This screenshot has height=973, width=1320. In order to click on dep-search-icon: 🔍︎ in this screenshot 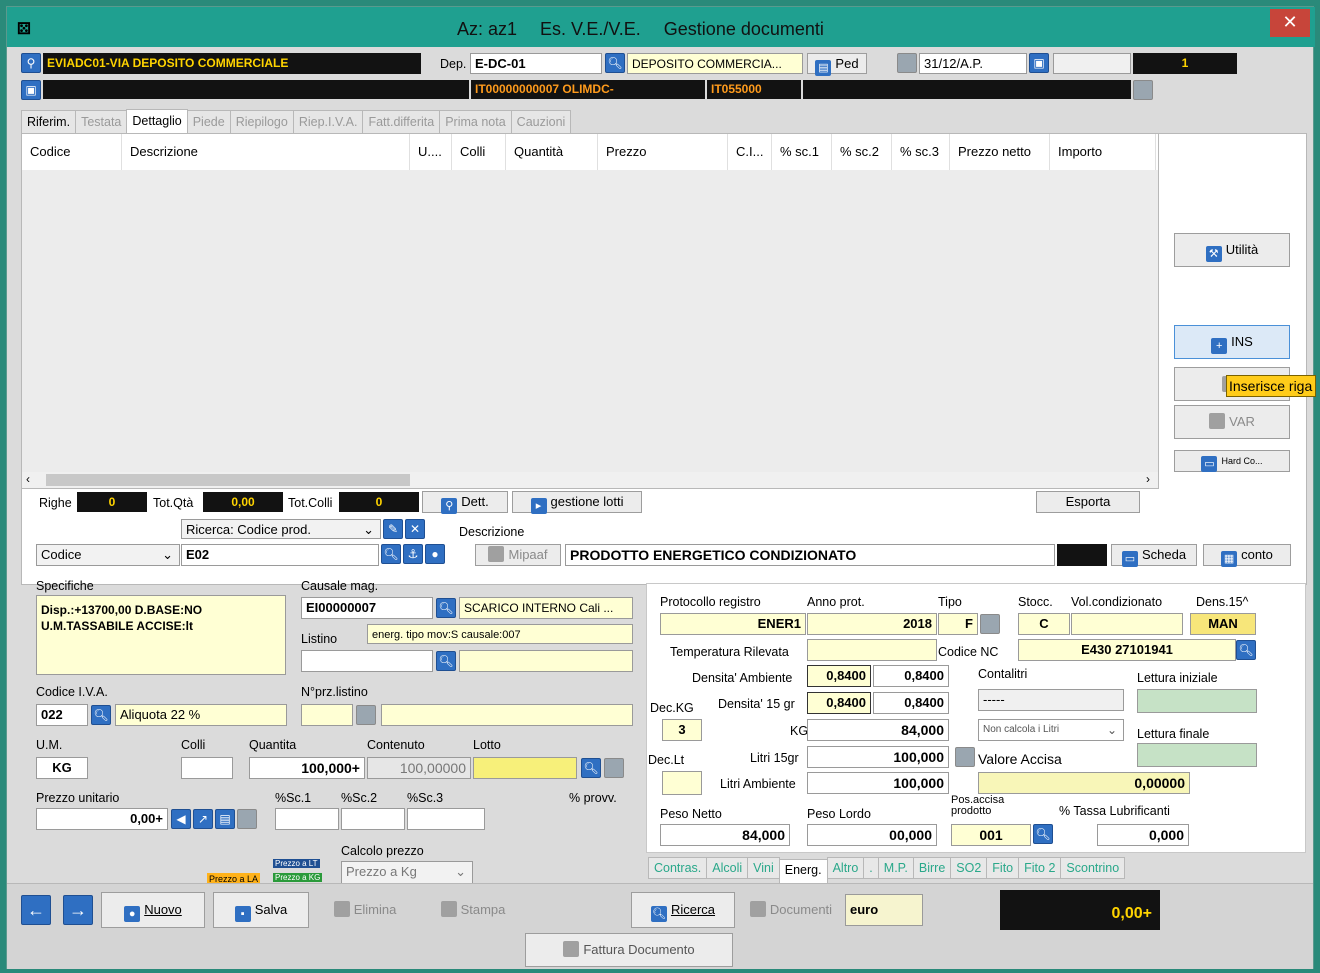, I will do `click(615, 63)`.